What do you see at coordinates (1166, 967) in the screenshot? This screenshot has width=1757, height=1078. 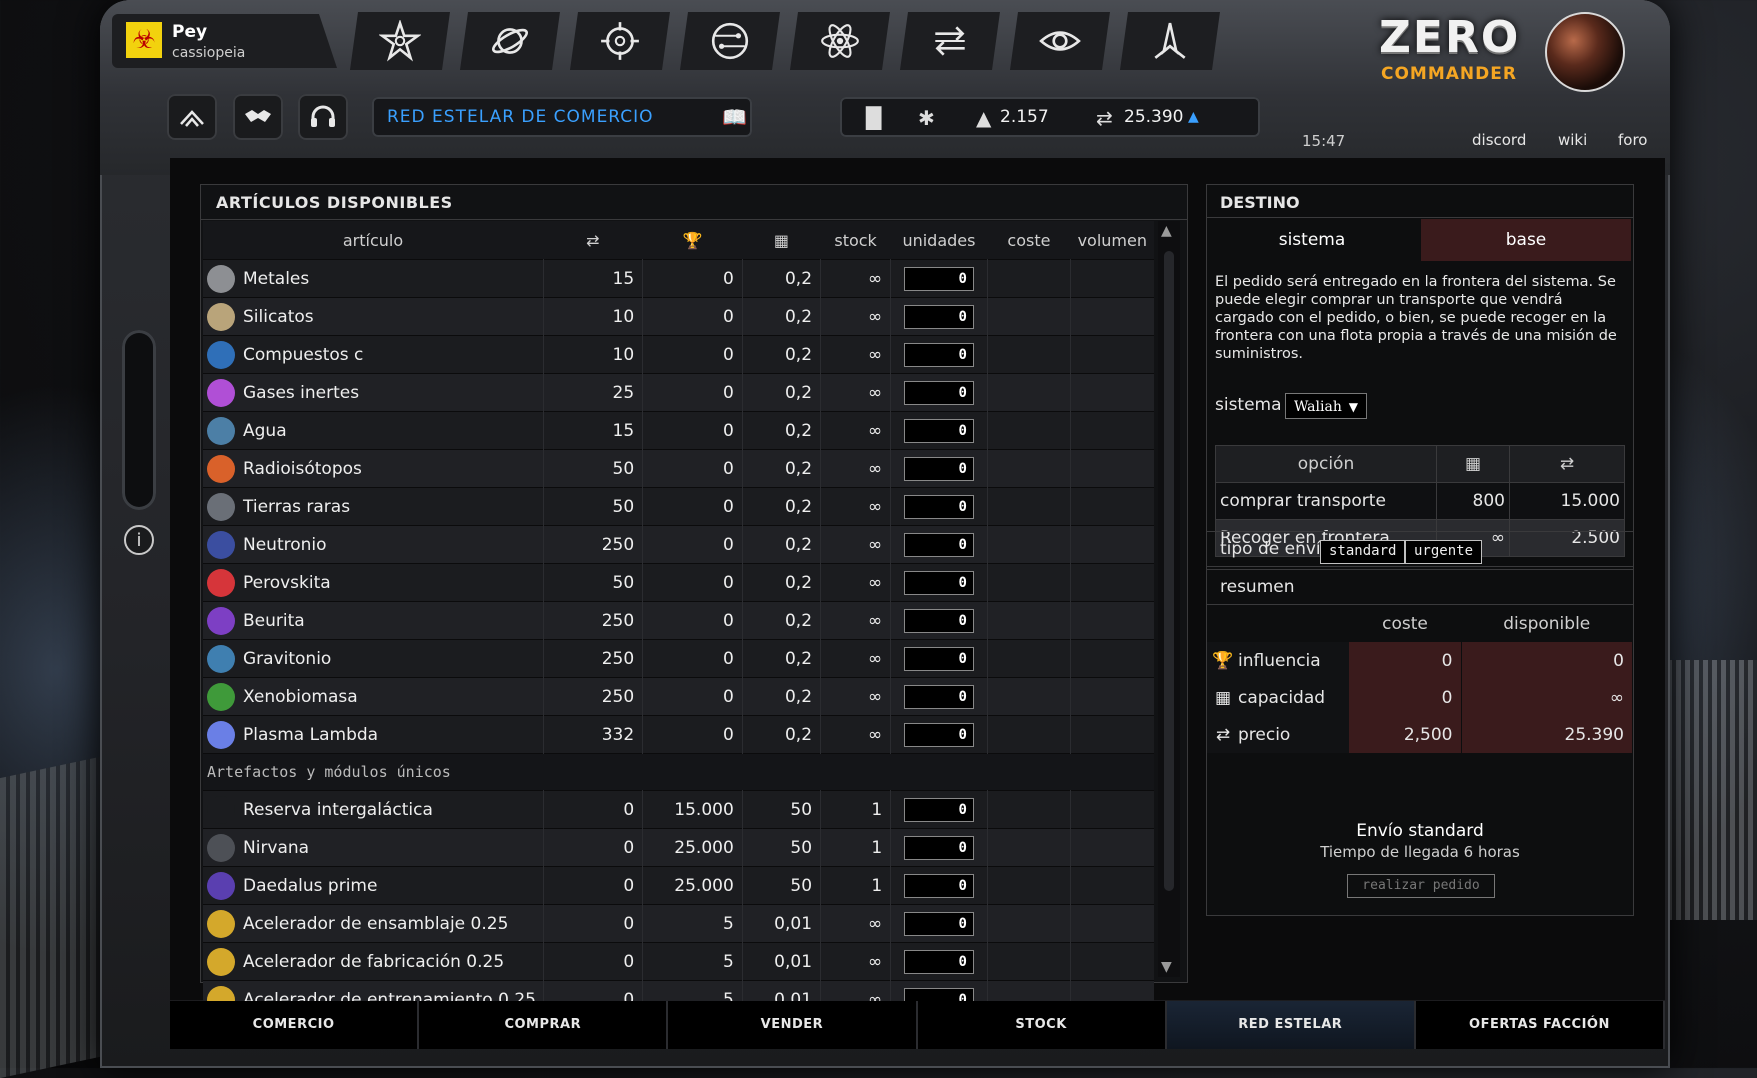 I see `scroll-down-icon: ▼` at bounding box center [1166, 967].